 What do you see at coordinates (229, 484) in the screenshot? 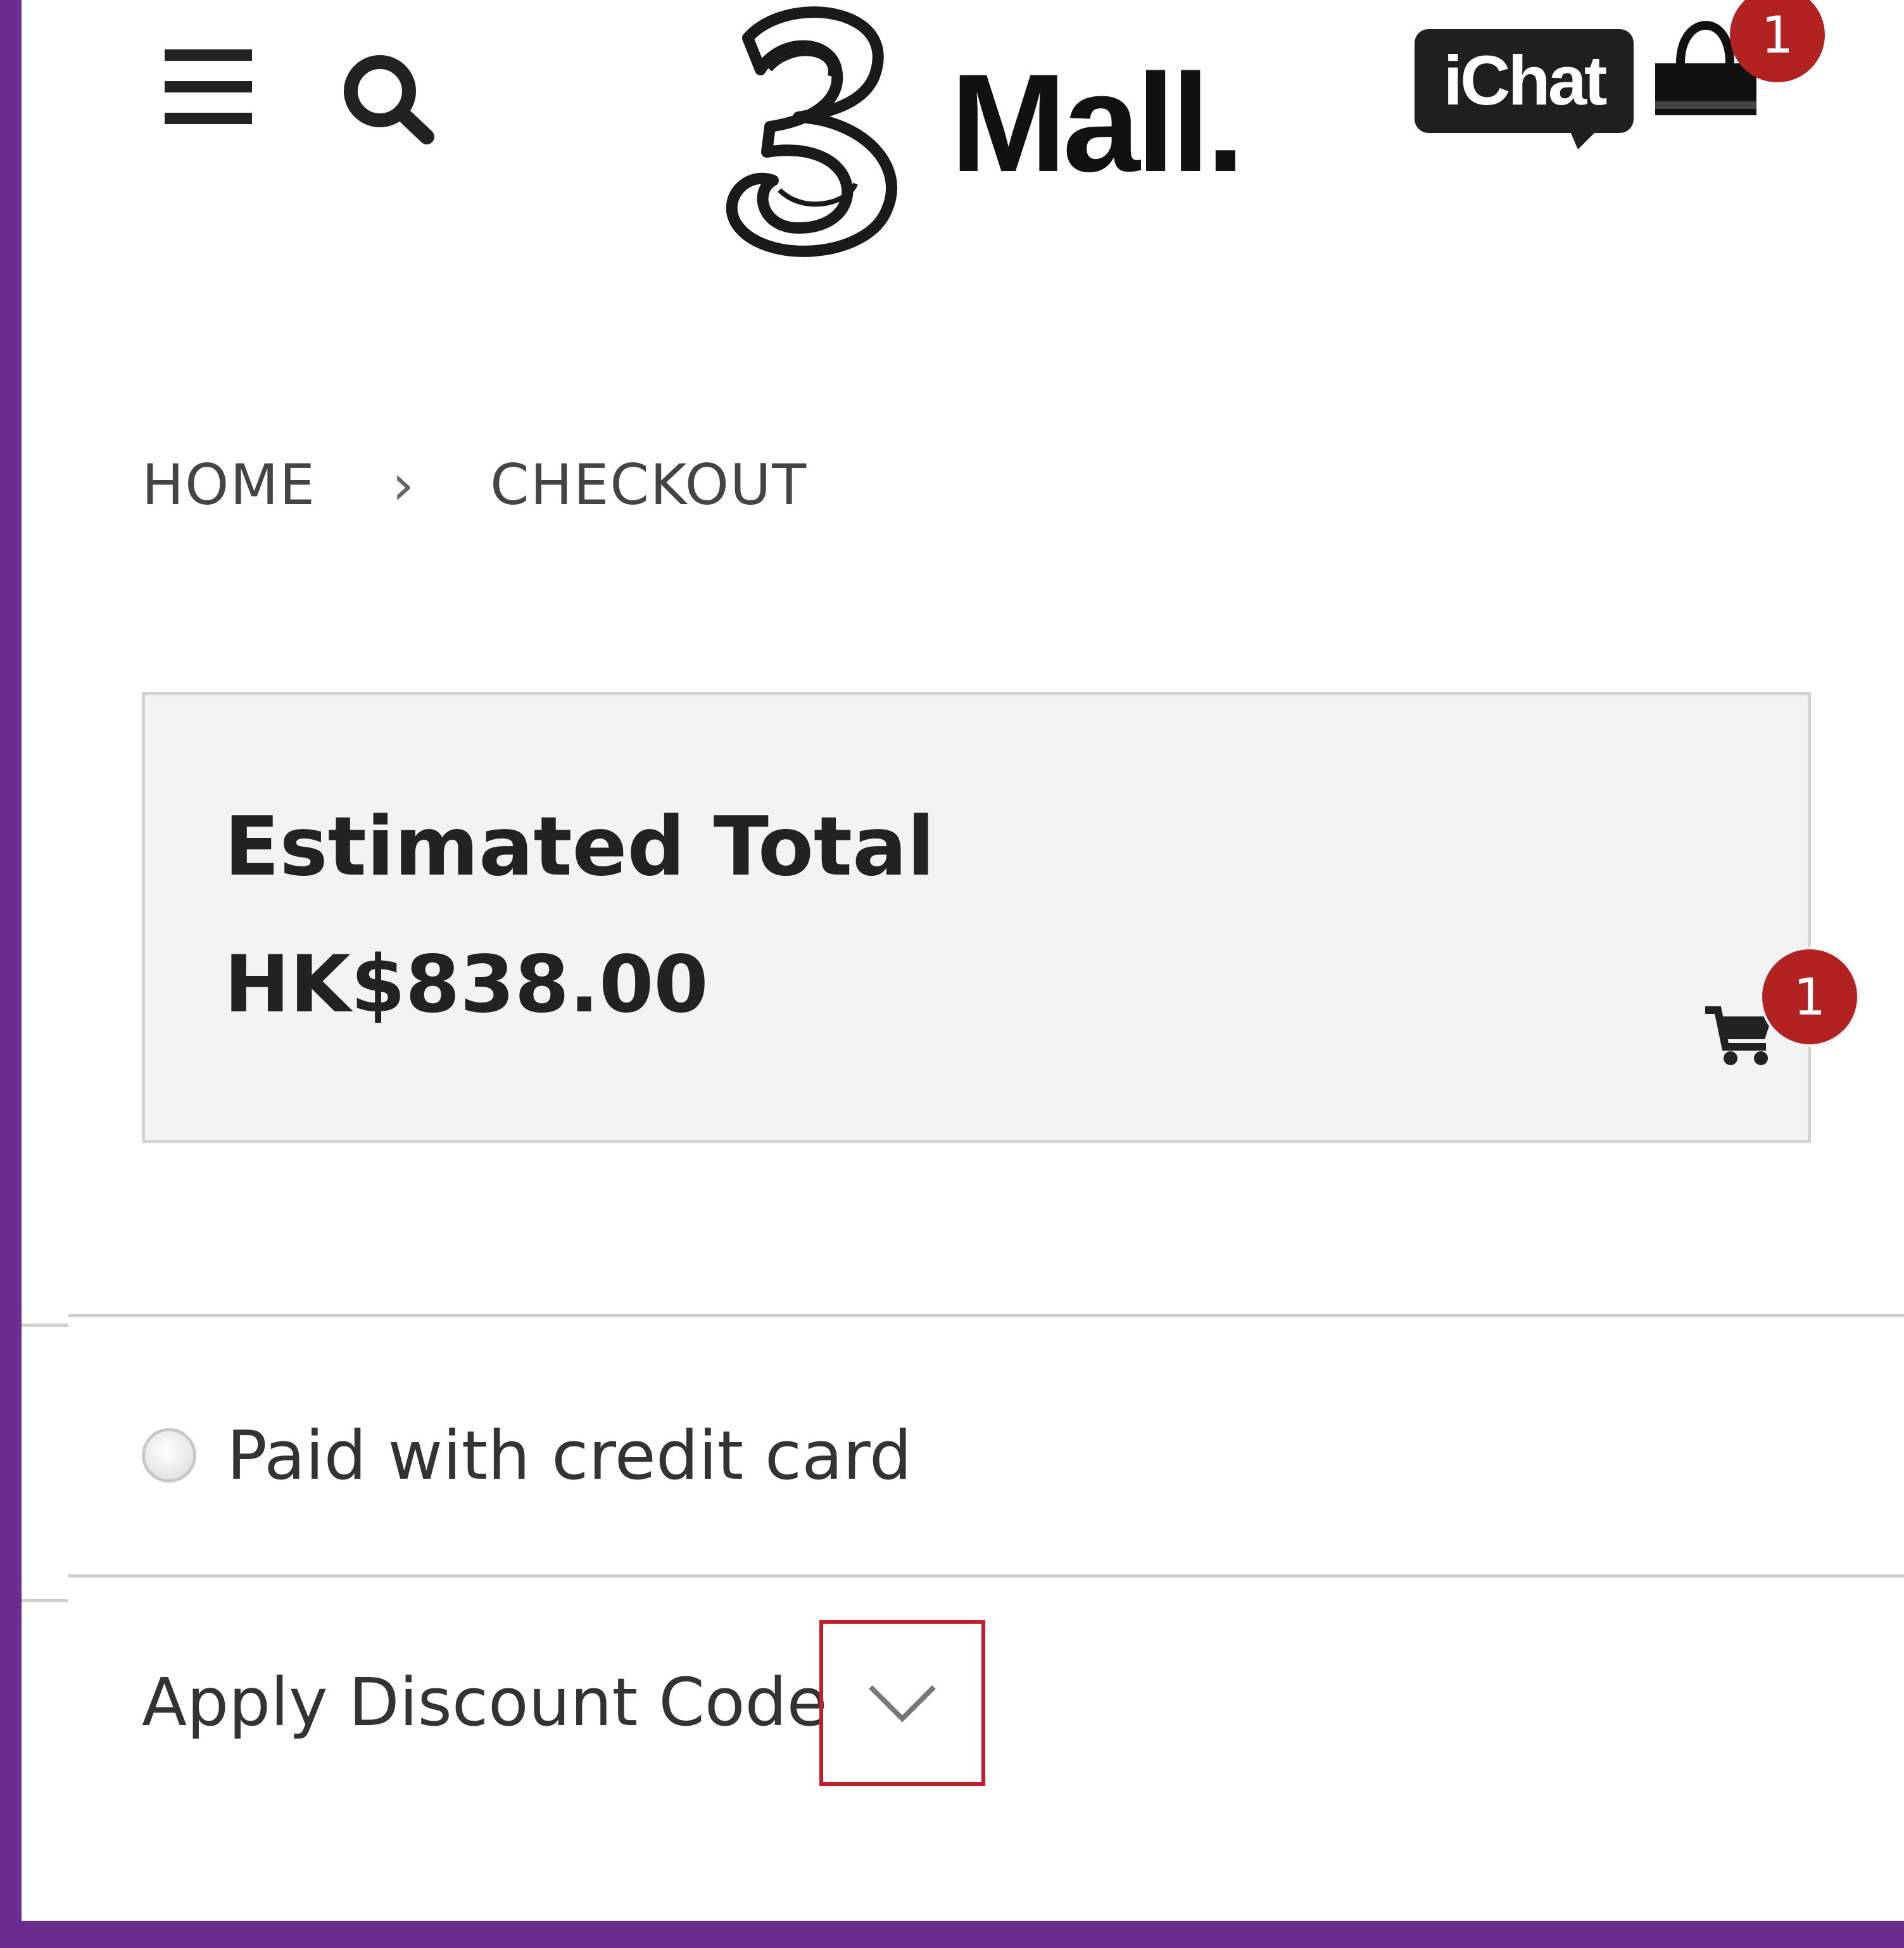
I see `breadcrumb-home-link: HOME` at bounding box center [229, 484].